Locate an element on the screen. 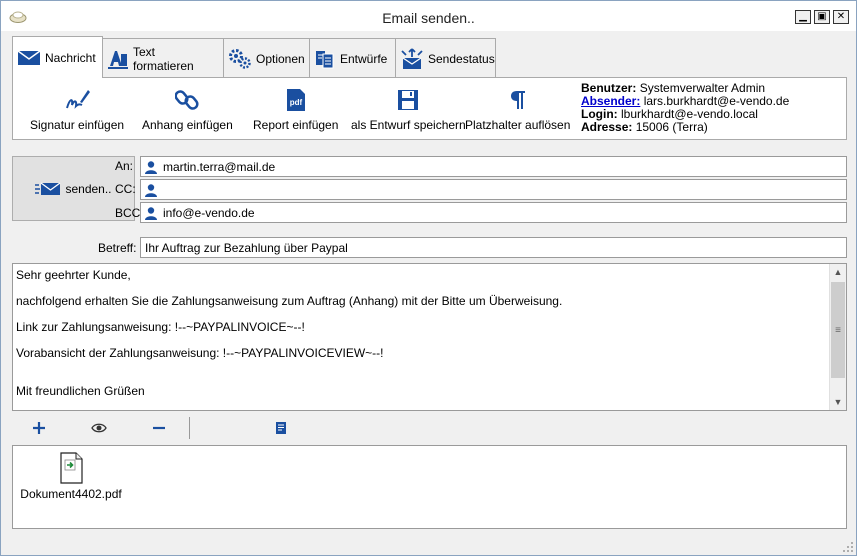 The width and height of the screenshot is (857, 556). gears-icon is located at coordinates (240, 58).